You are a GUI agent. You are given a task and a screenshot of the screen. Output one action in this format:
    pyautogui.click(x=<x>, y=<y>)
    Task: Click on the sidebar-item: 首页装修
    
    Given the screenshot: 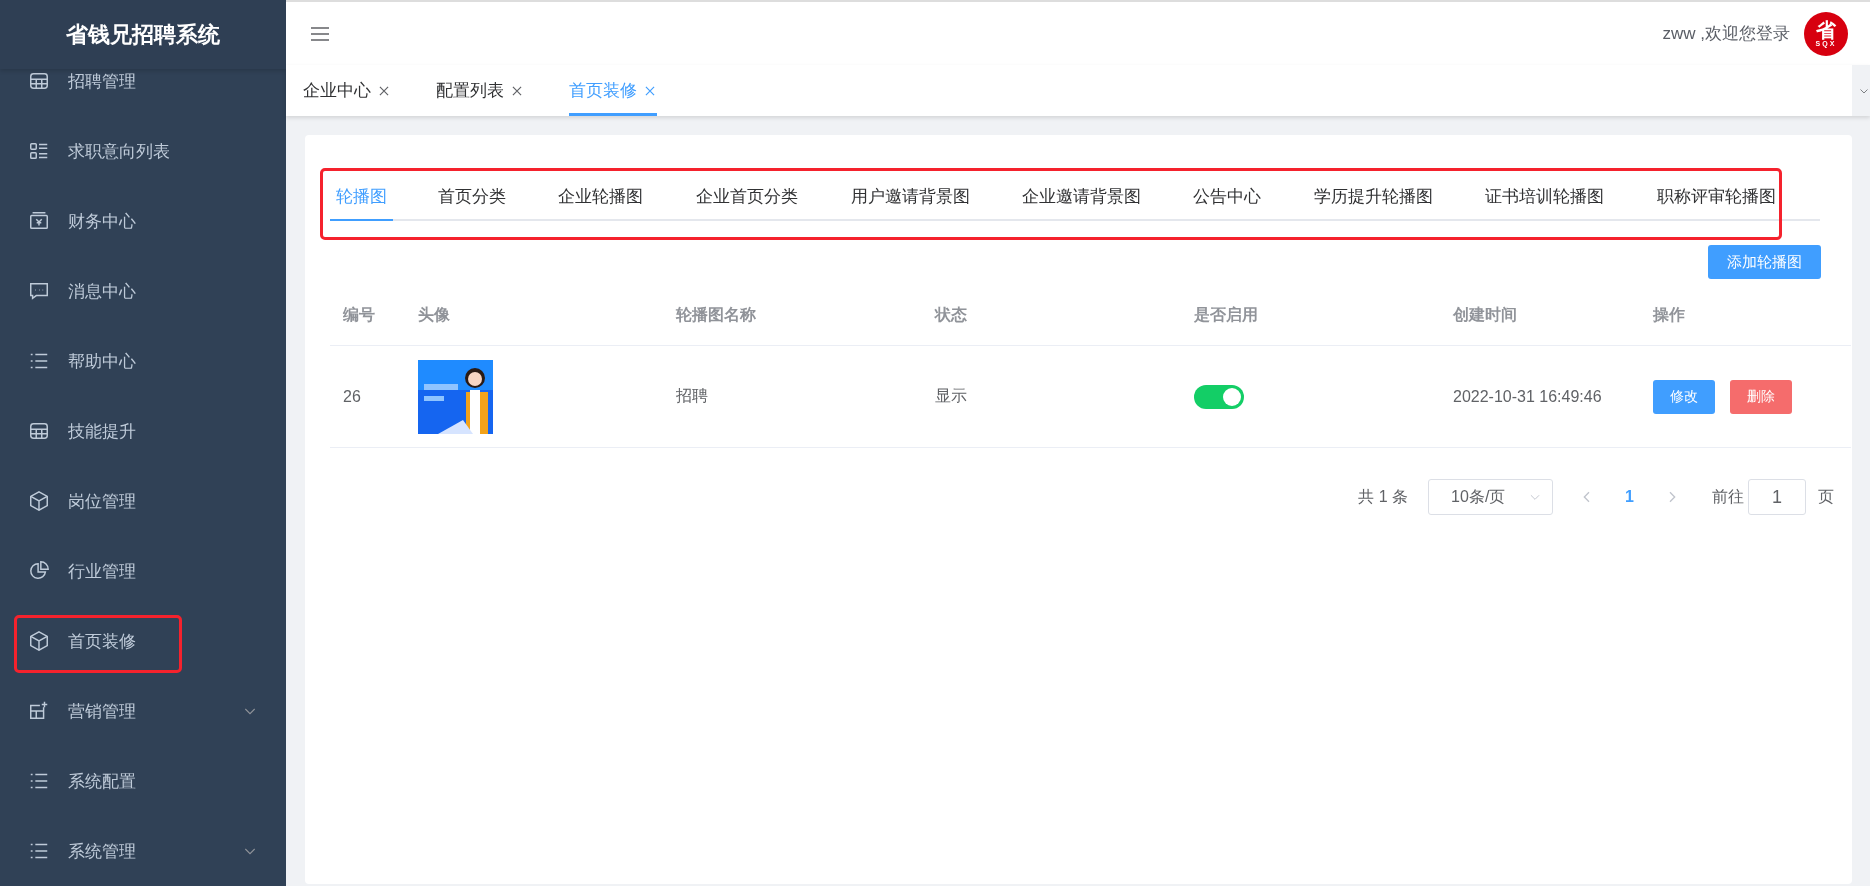 What is the action you would take?
    pyautogui.click(x=143, y=641)
    